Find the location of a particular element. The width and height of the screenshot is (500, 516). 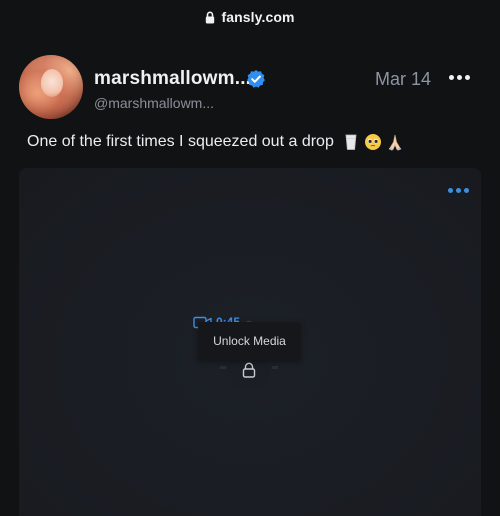

more-options-icon is located at coordinates (461, 78).